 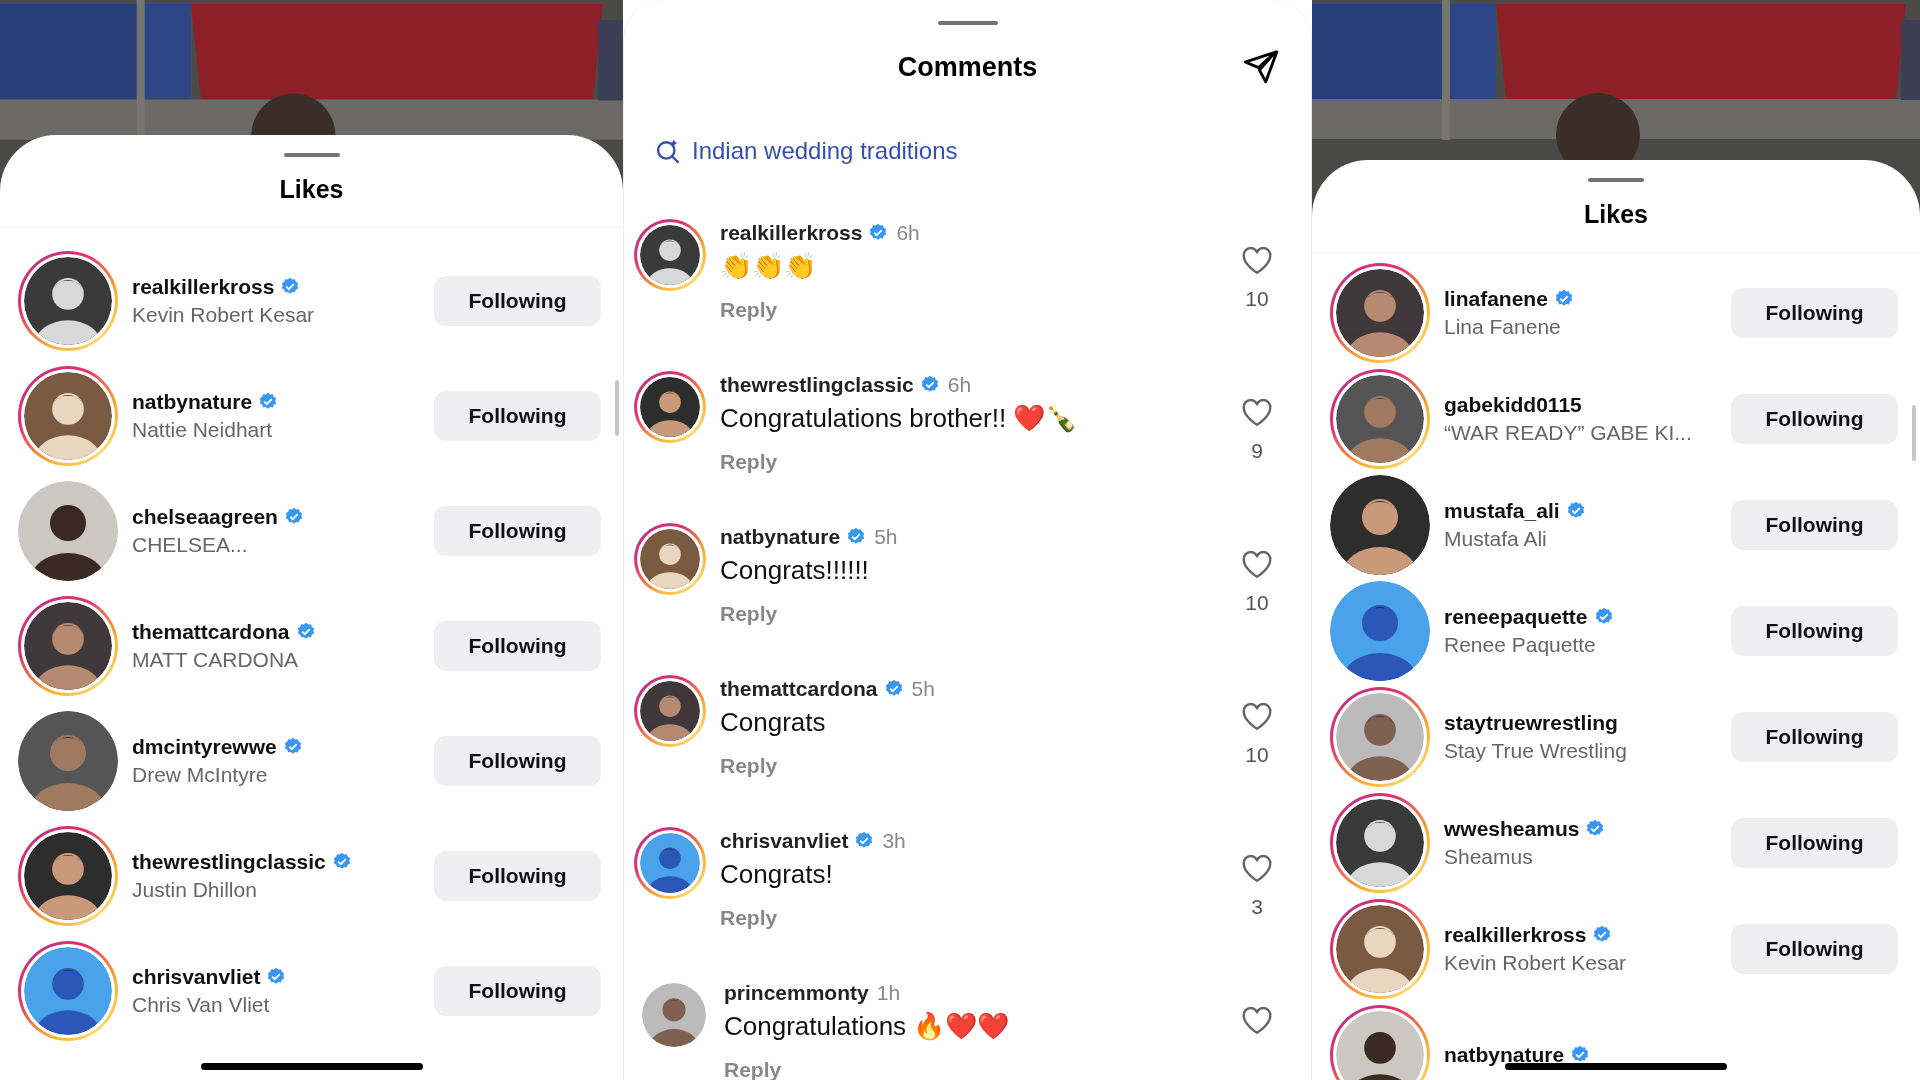 I want to click on full-name: Mustafa Ali, so click(x=1496, y=539).